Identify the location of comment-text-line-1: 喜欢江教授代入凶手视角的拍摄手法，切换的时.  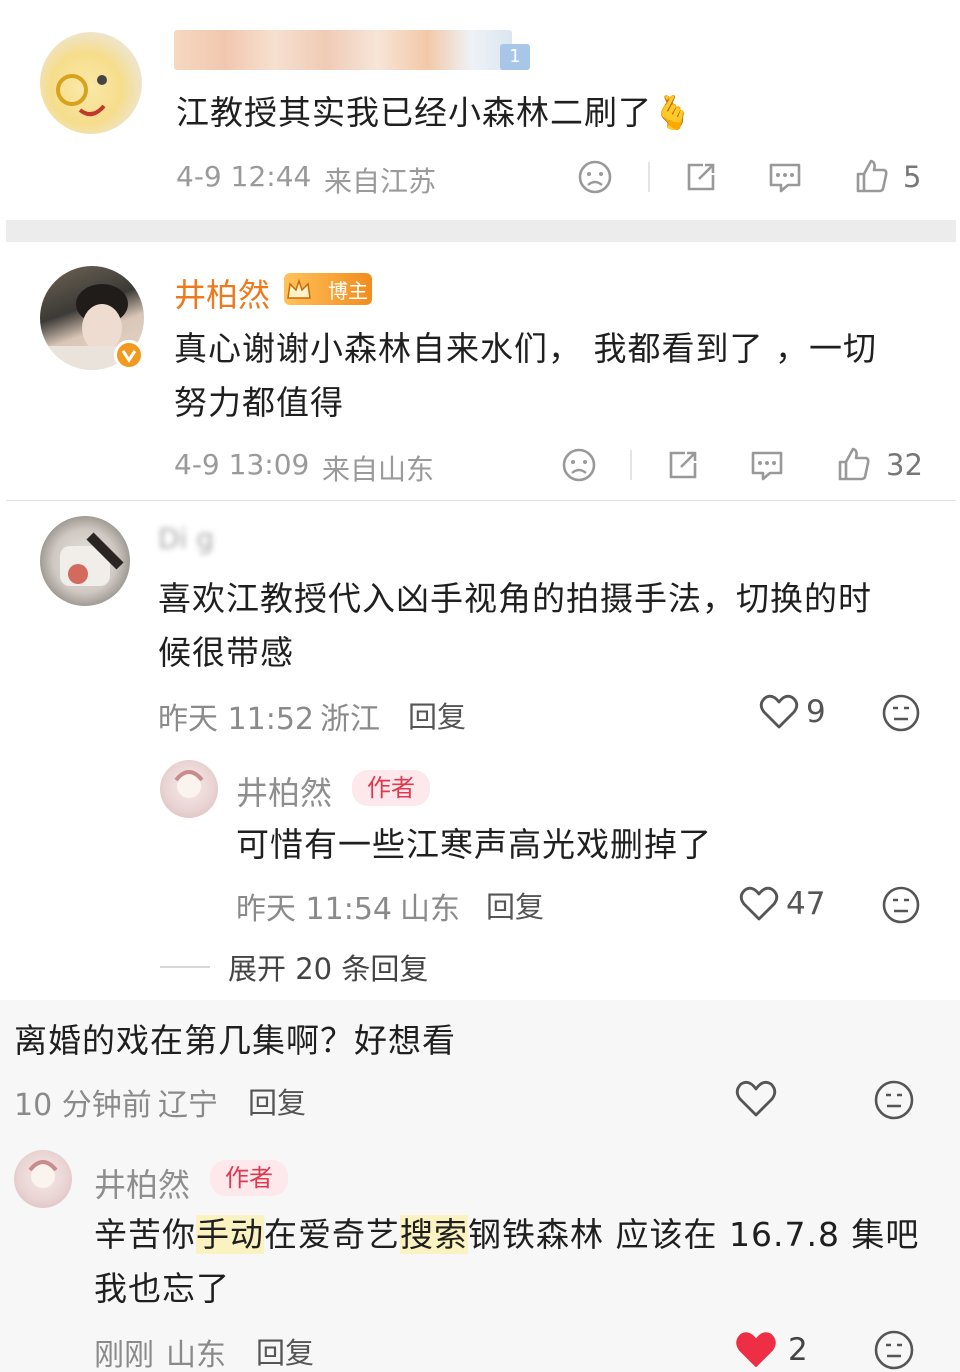
(515, 598).